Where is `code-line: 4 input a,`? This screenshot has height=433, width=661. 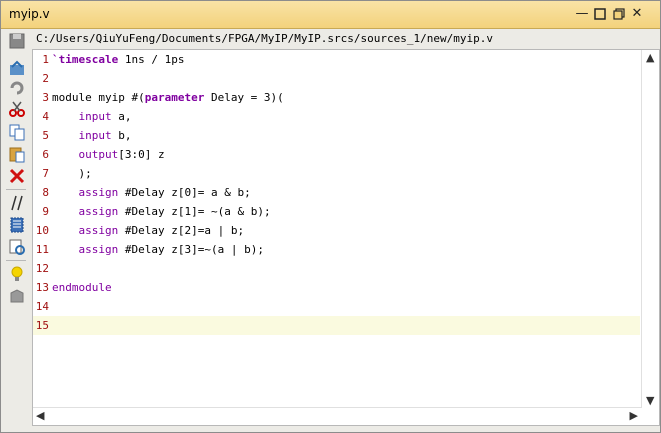
code-line: 4 input a, is located at coordinates (336, 116).